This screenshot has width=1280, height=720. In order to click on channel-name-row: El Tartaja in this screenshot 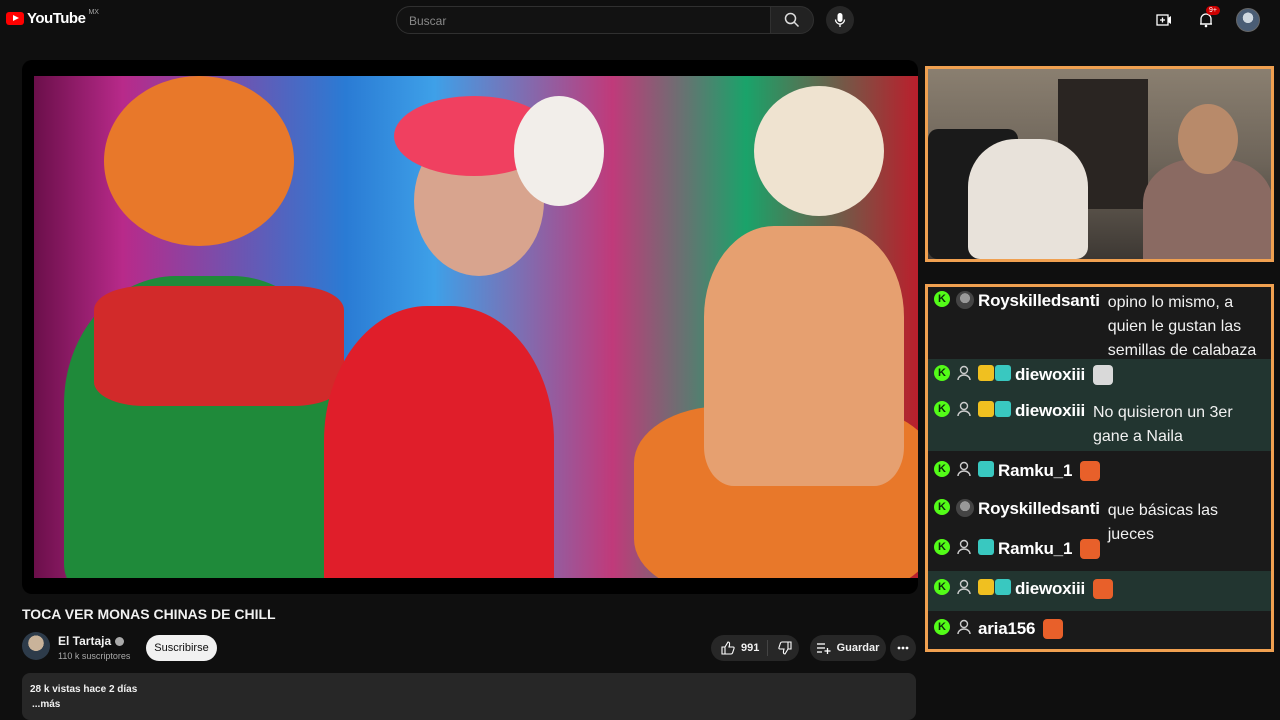, I will do `click(91, 641)`.